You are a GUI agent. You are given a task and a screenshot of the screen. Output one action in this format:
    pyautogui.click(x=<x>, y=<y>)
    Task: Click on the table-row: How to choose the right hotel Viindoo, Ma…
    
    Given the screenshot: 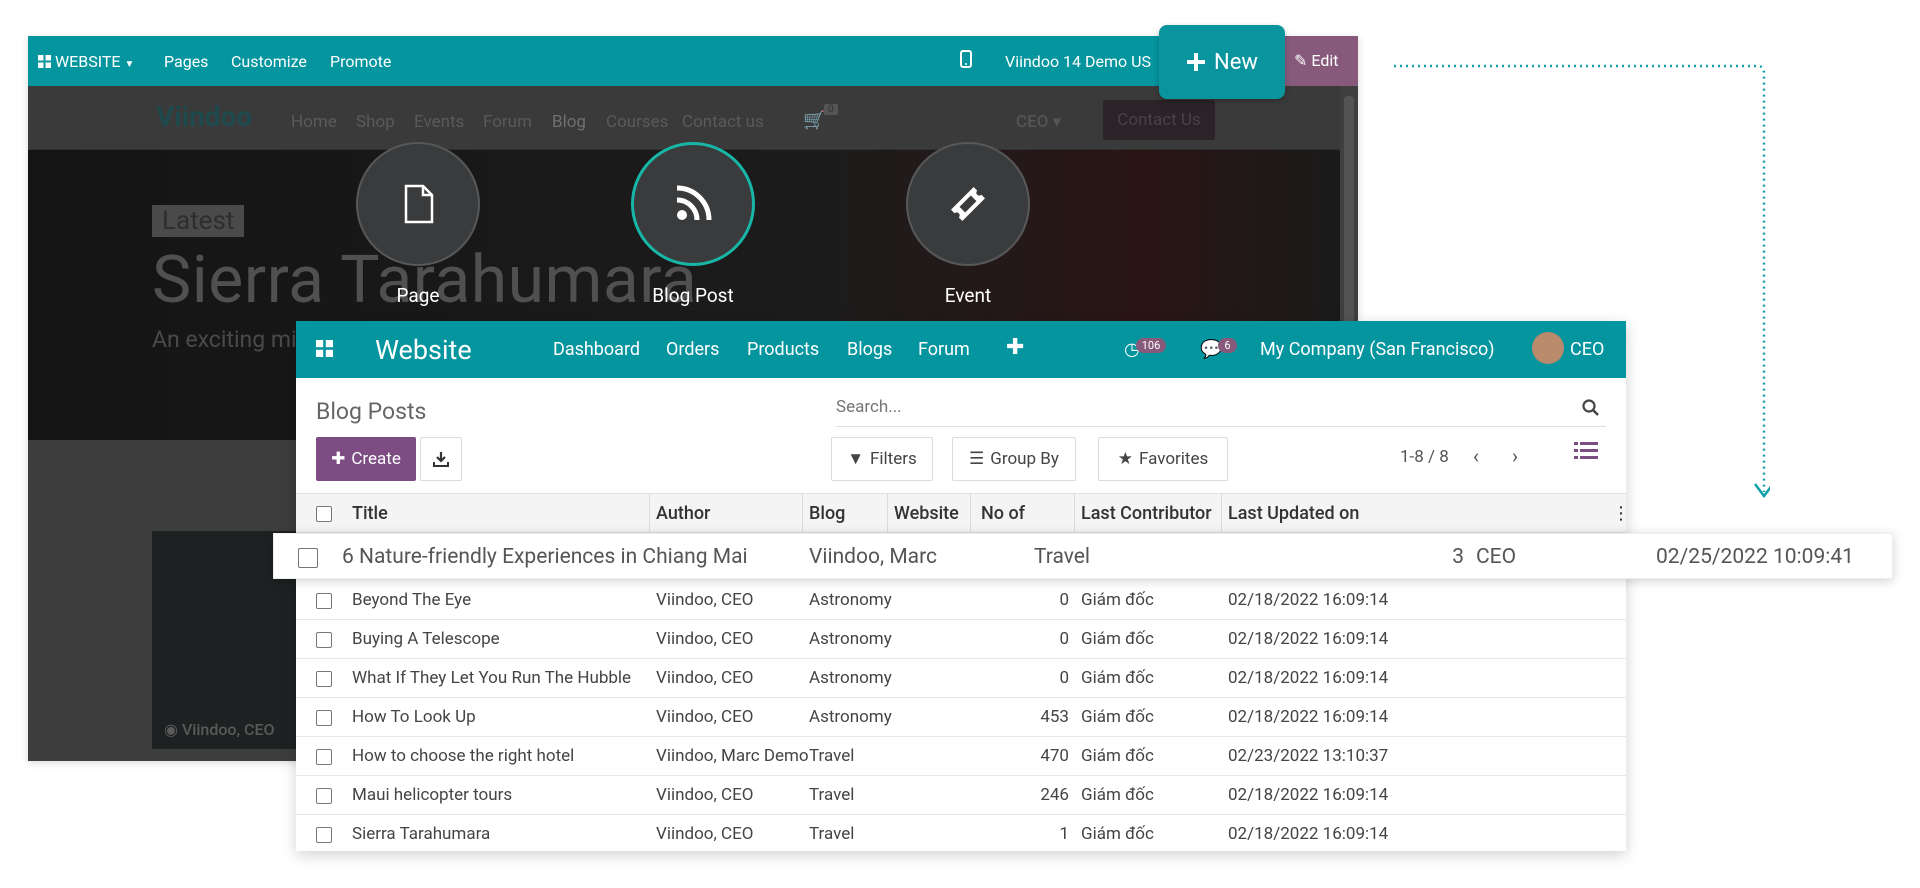 What is the action you would take?
    pyautogui.click(x=961, y=756)
    